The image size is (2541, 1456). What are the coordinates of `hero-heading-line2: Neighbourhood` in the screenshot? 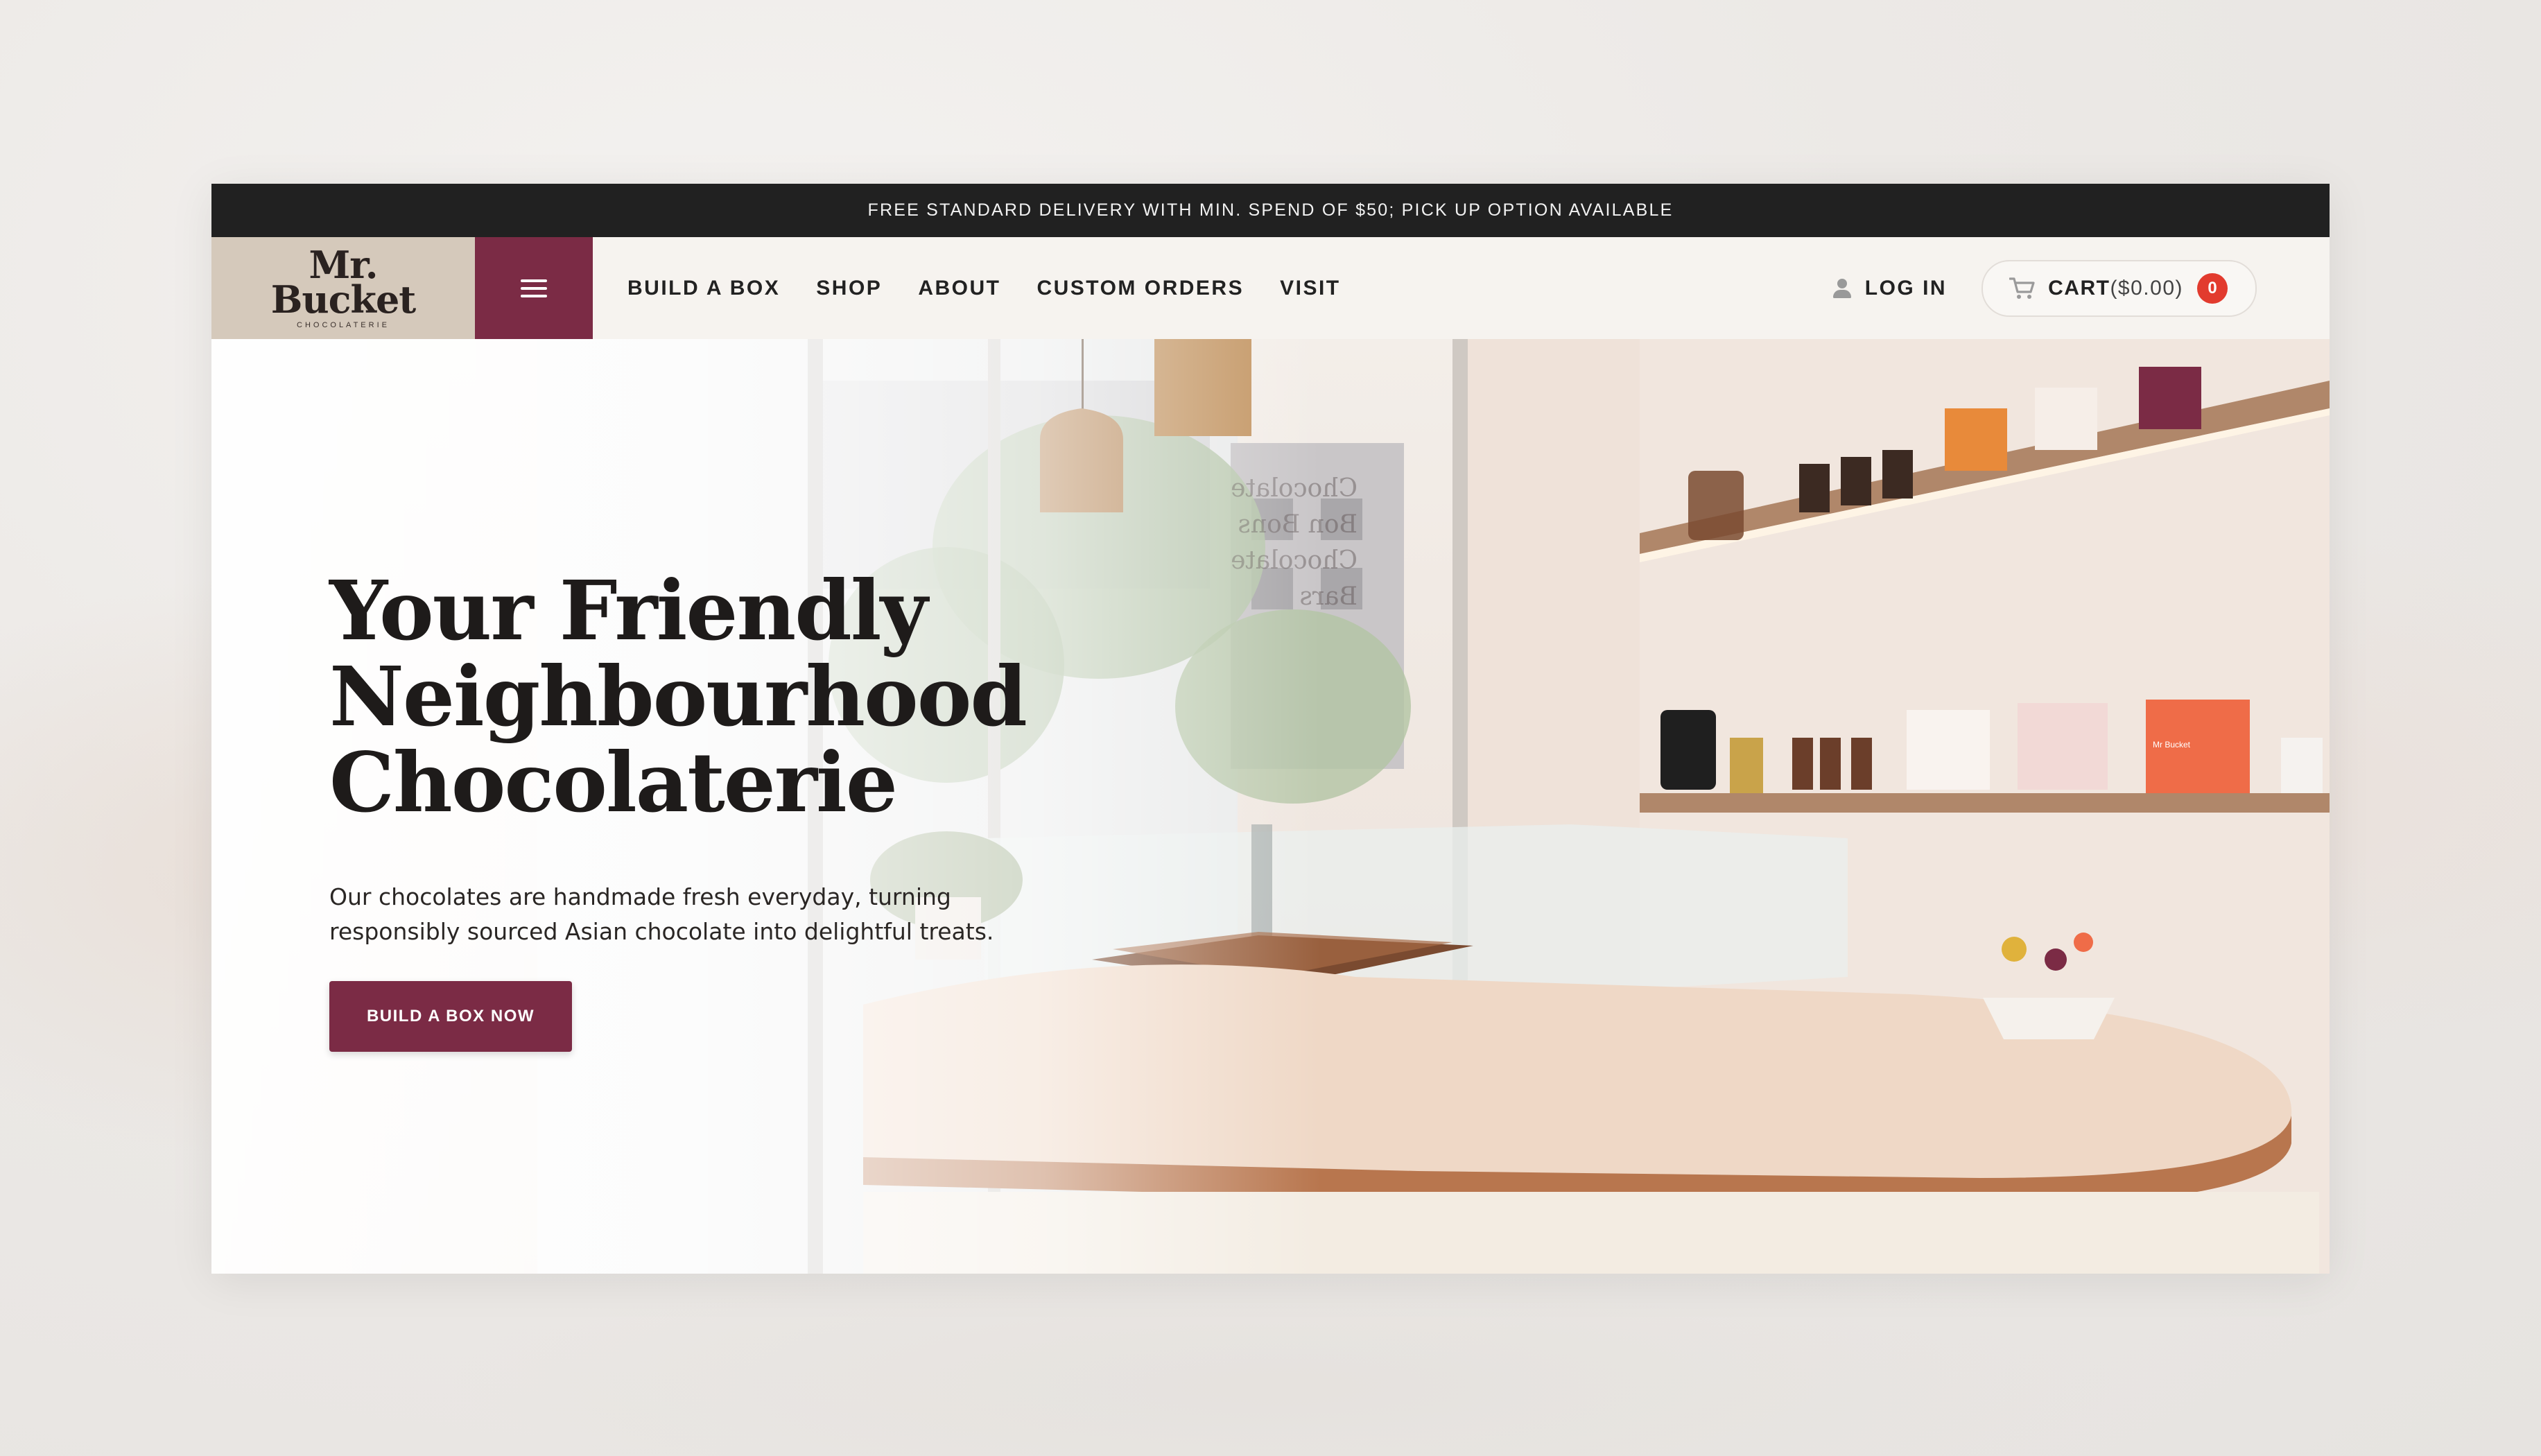 It's located at (678, 696).